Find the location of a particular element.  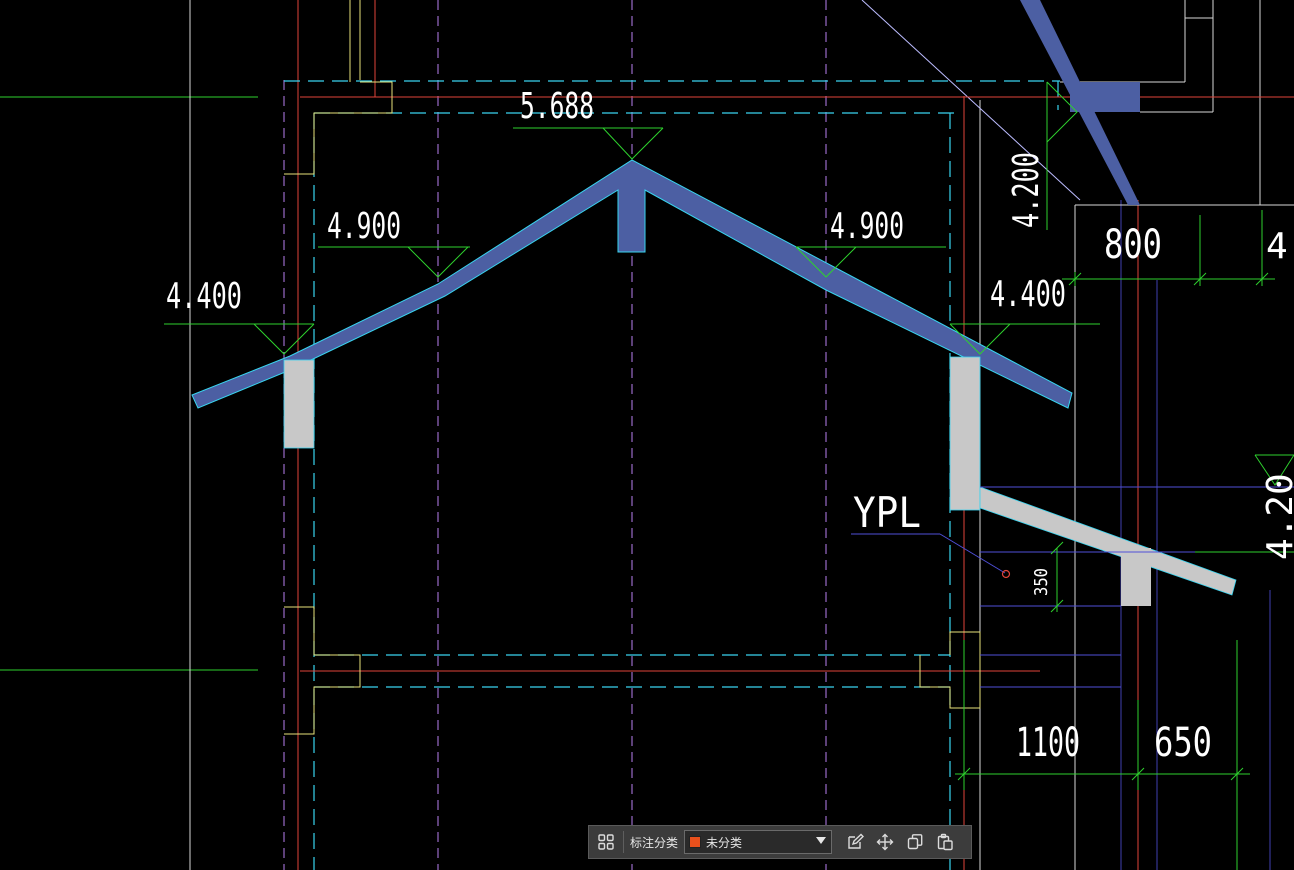

chevron-down-icon is located at coordinates (821, 840).